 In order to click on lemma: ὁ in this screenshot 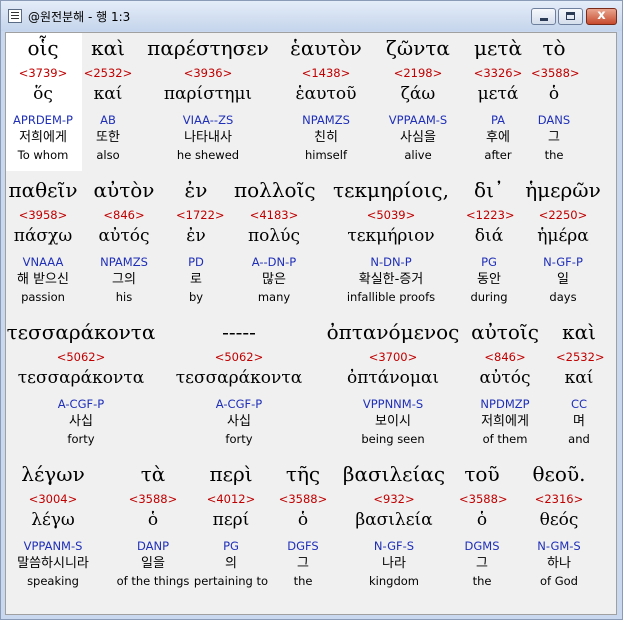, I will do `click(482, 520)`.